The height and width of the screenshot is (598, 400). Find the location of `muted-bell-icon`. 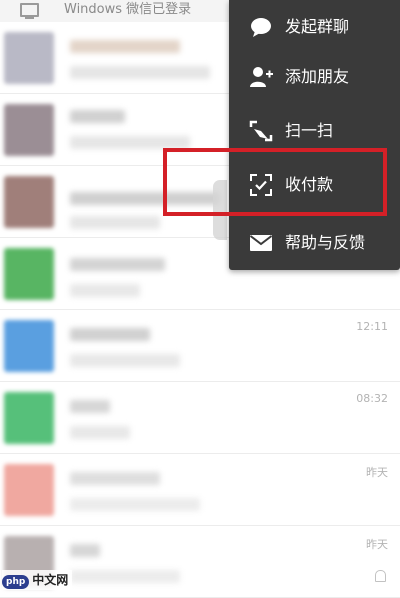

muted-bell-icon is located at coordinates (380, 576).